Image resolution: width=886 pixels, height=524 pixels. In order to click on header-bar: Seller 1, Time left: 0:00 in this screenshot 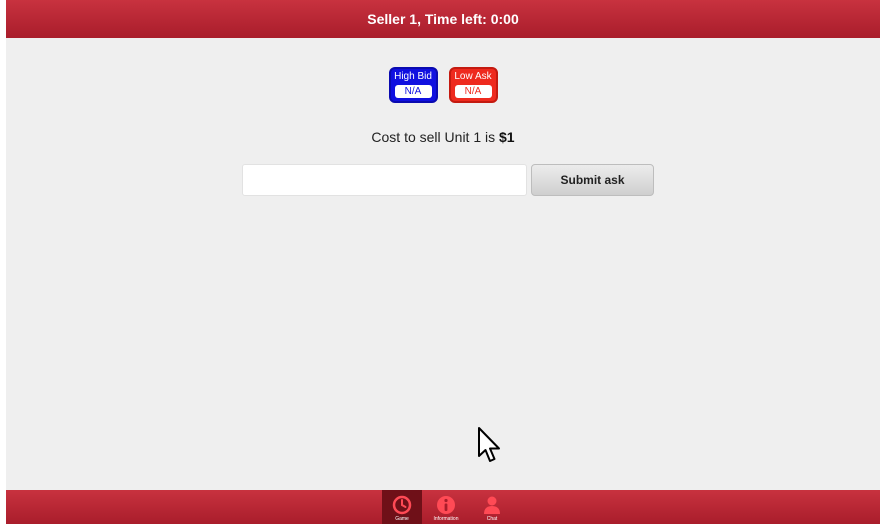, I will do `click(443, 19)`.